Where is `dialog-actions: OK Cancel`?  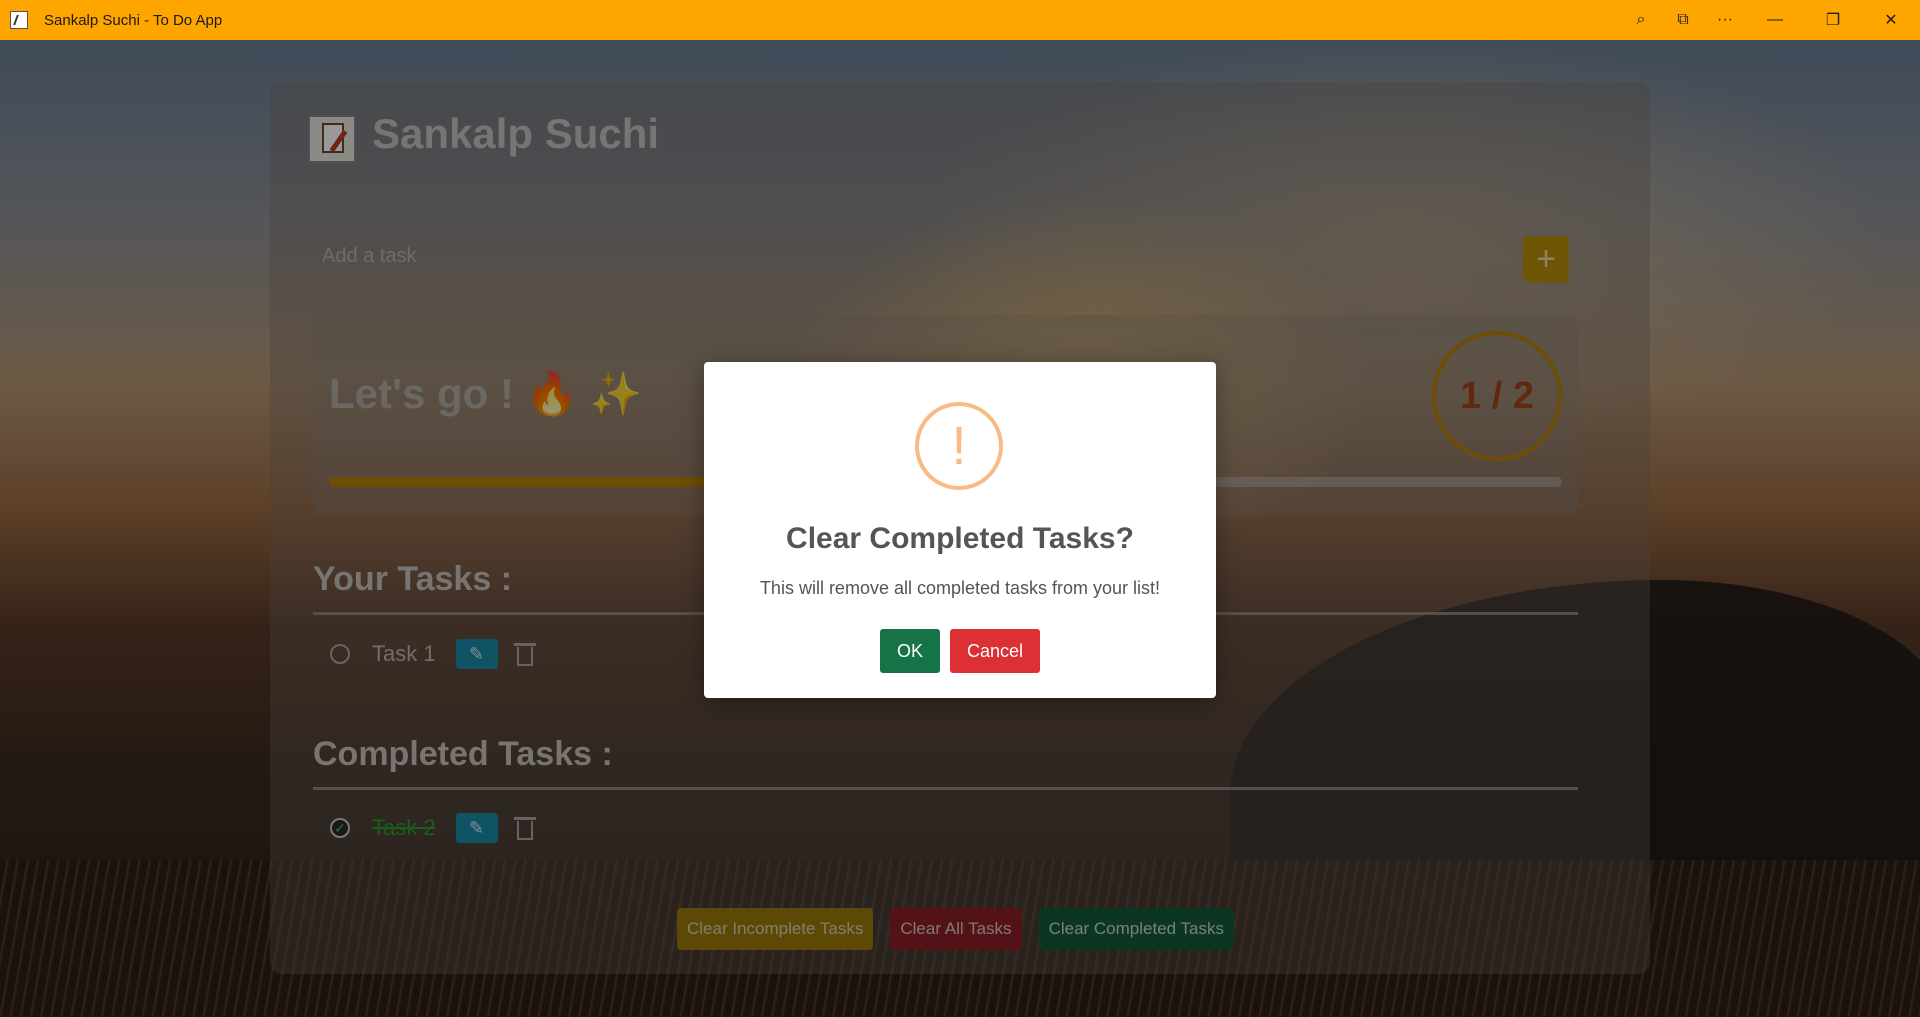 dialog-actions: OK Cancel is located at coordinates (960, 651).